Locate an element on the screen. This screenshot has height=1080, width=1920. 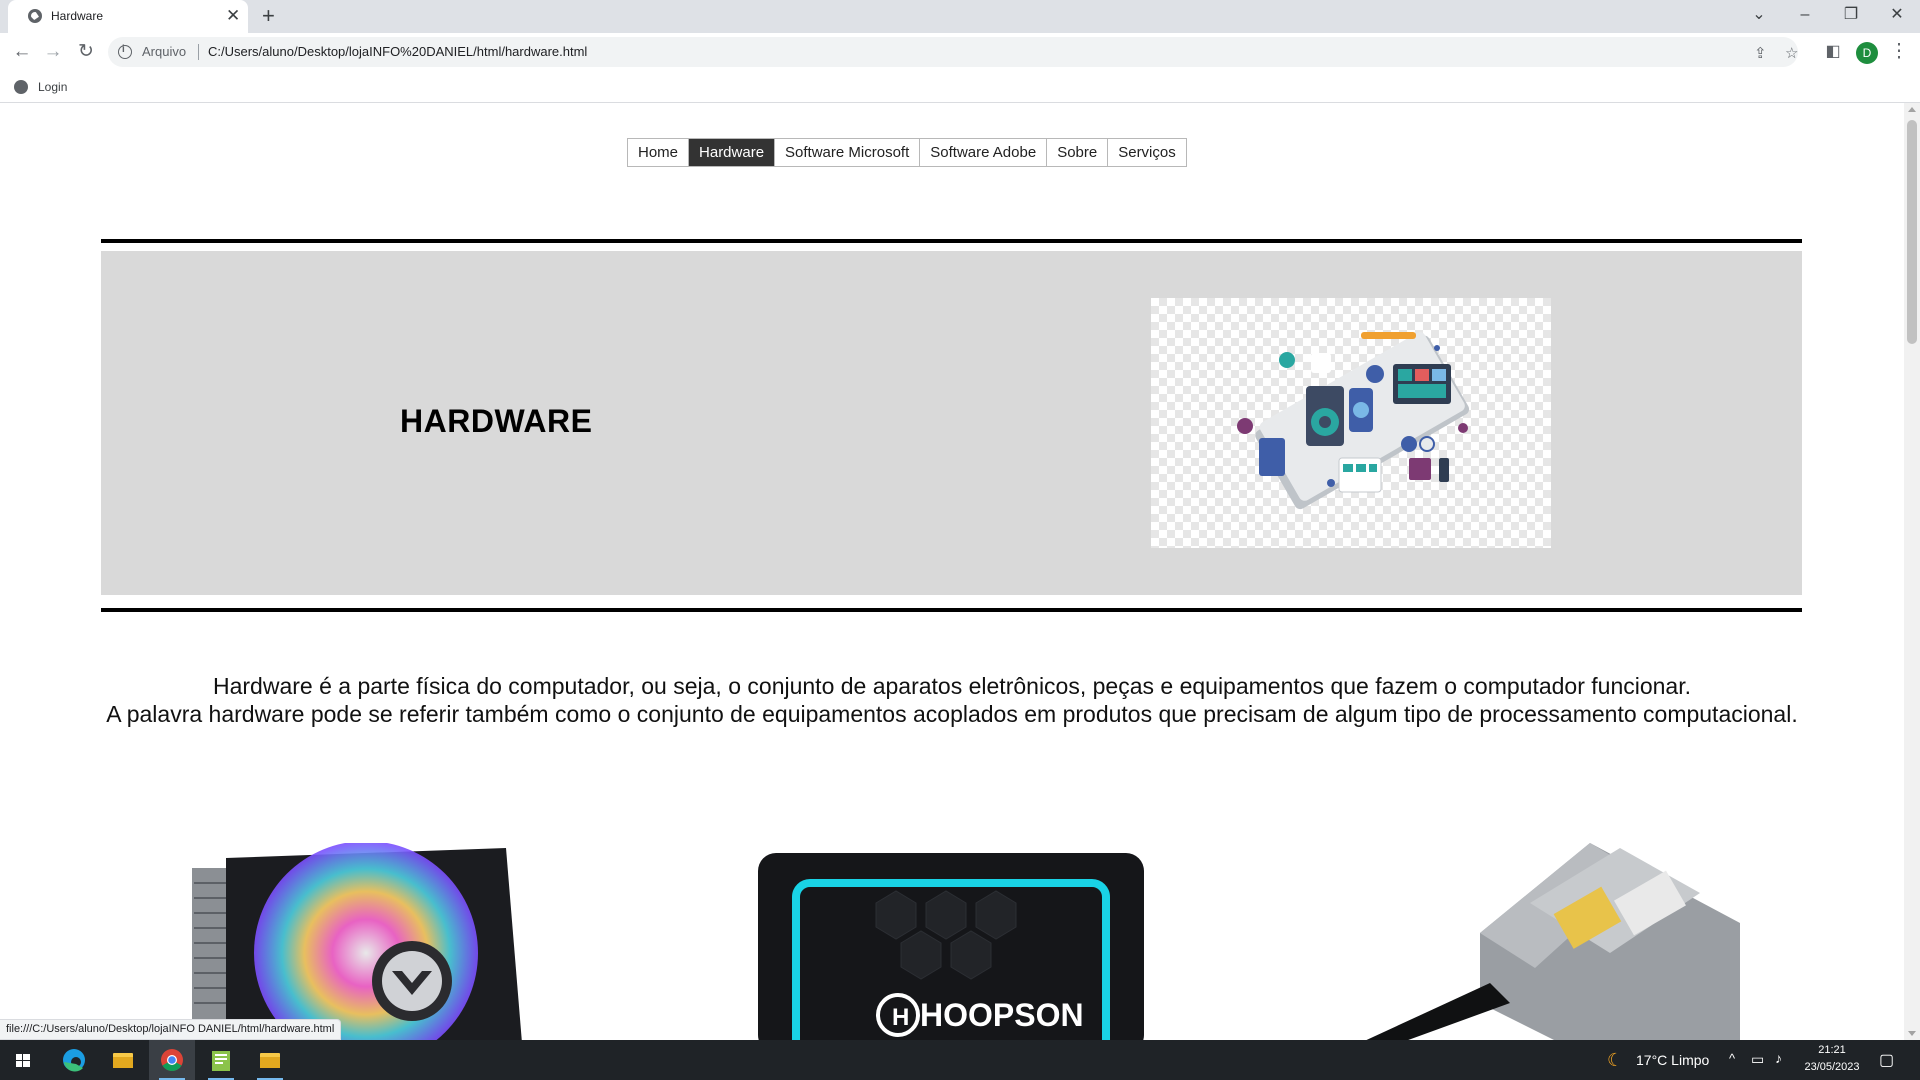
start-icon is located at coordinates (23, 1060).